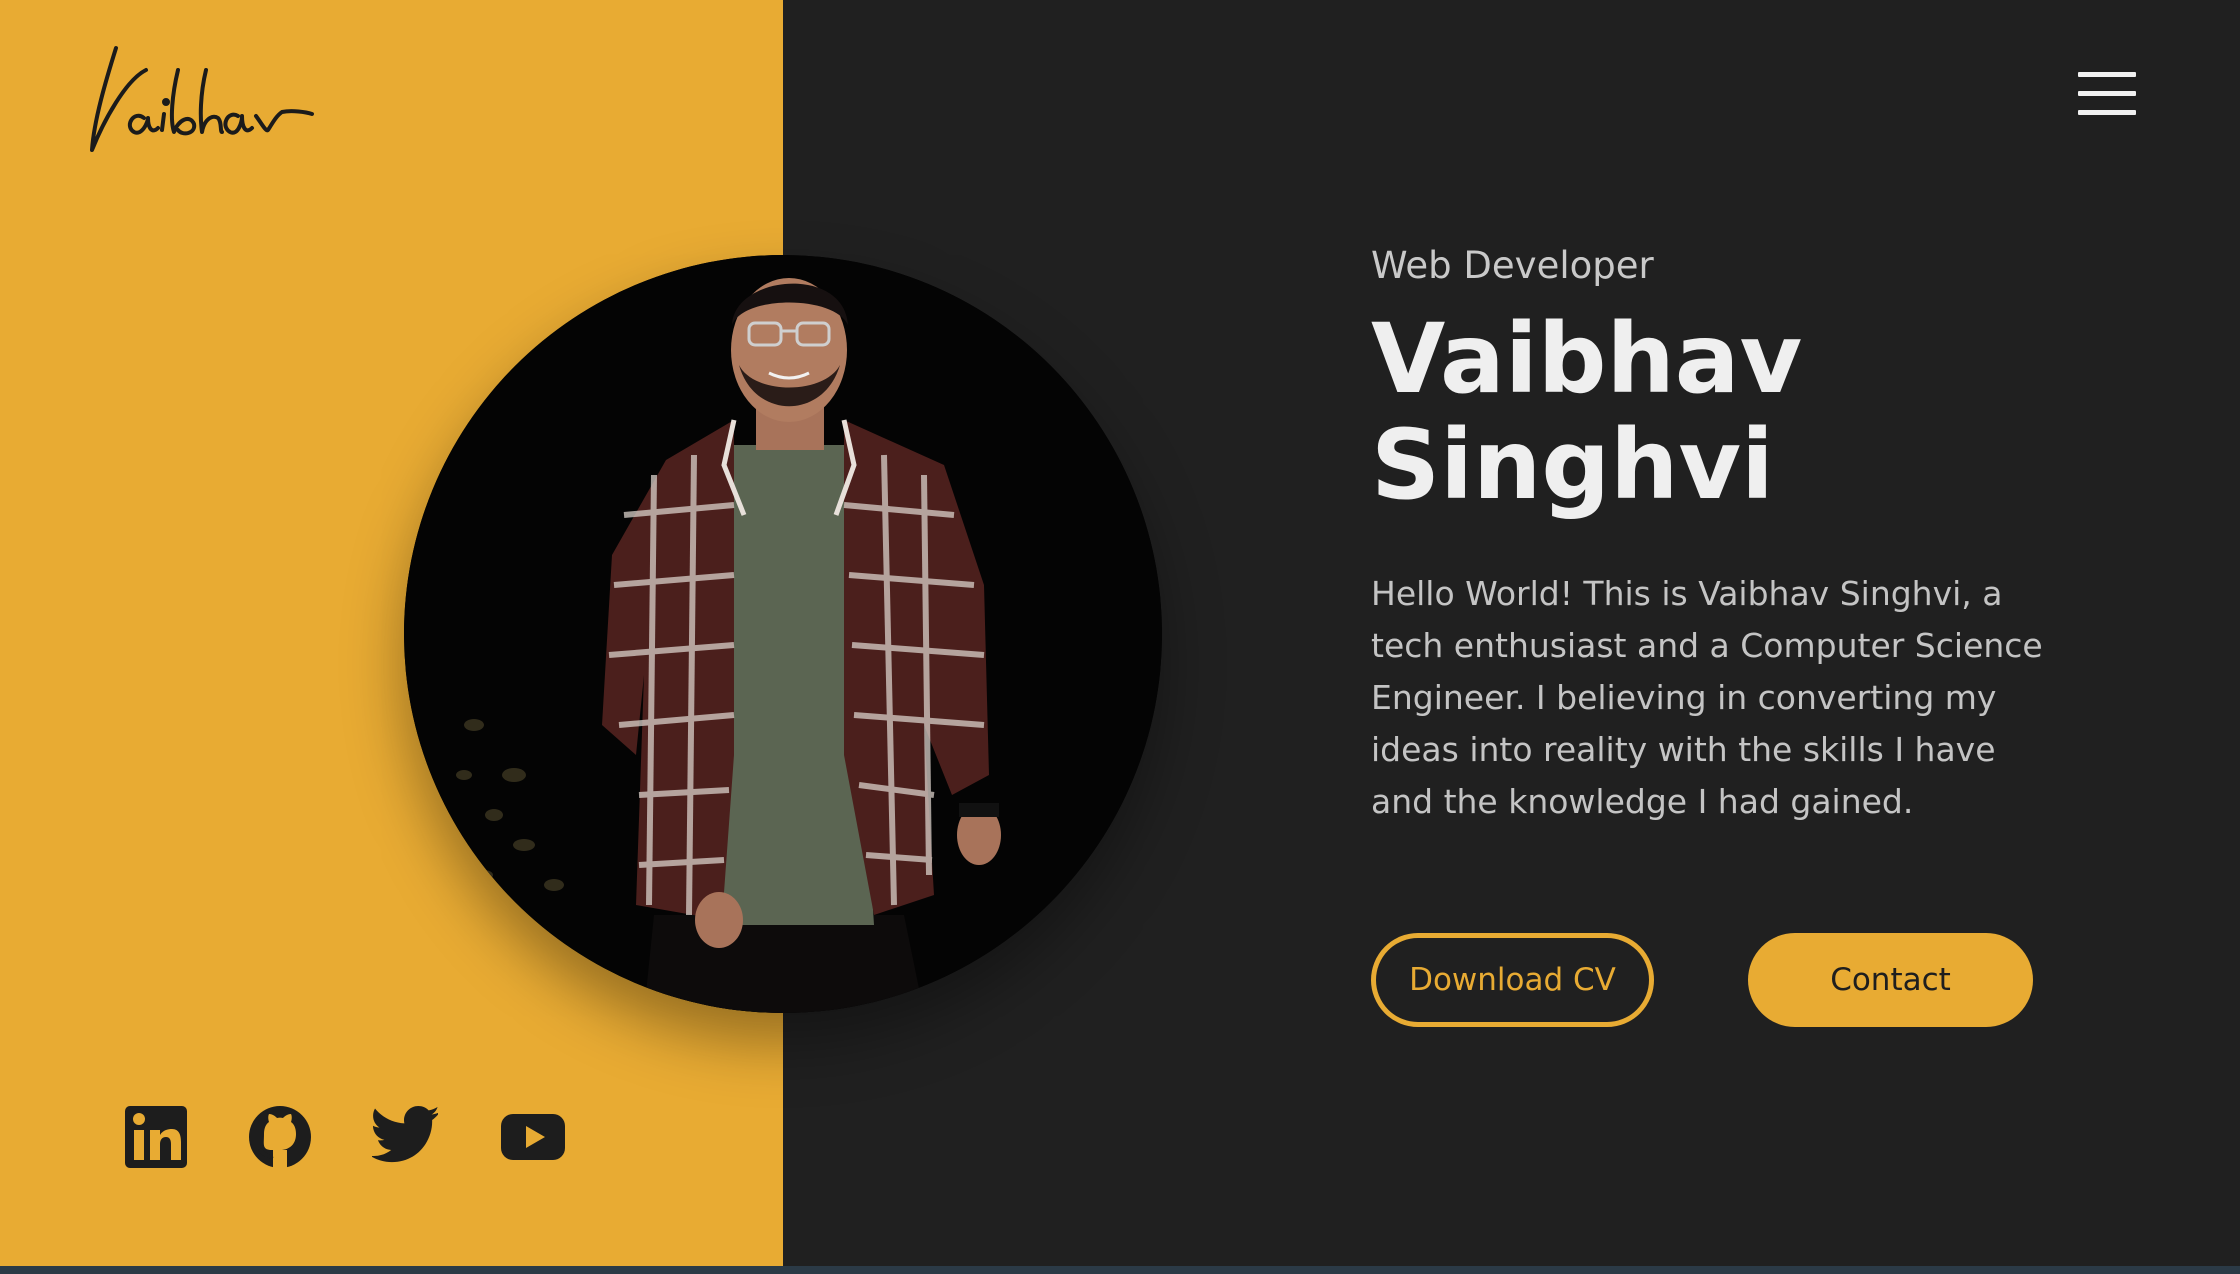 Image resolution: width=2240 pixels, height=1274 pixels. Describe the element at coordinates (1512, 980) in the screenshot. I see `download-cv-button: Download CV` at that location.